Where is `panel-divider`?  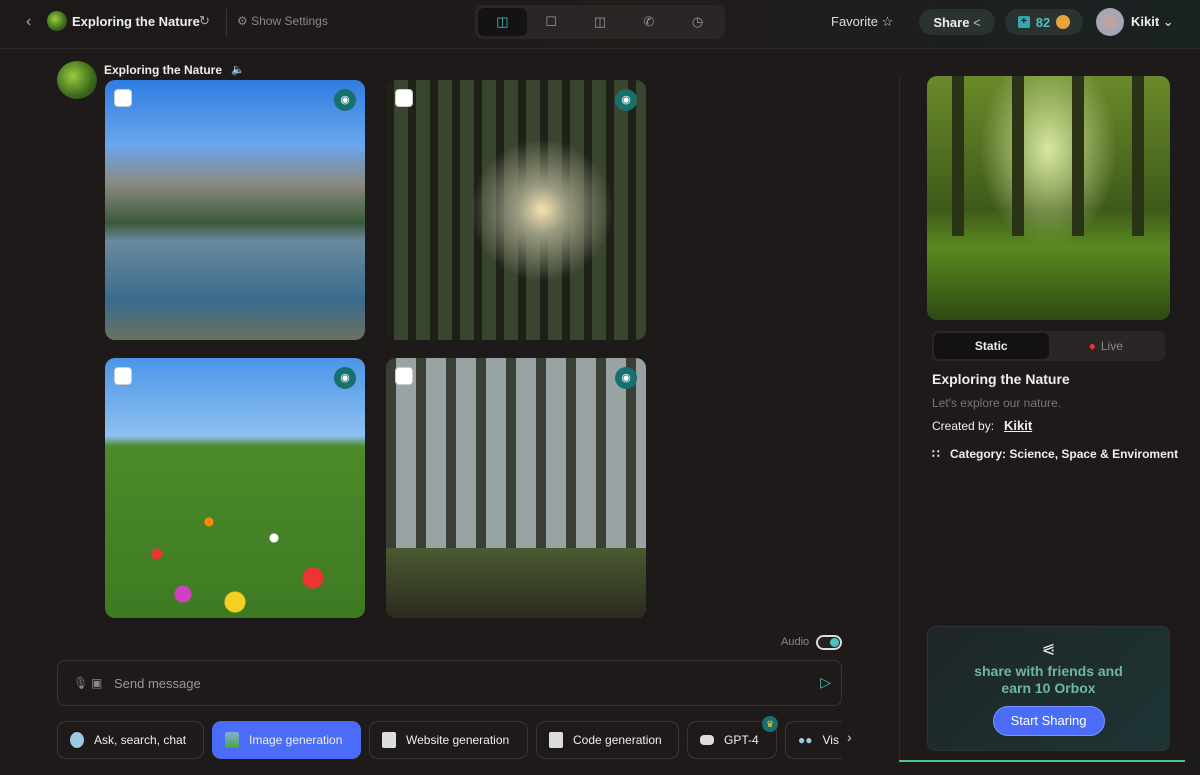 panel-divider is located at coordinates (899, 420).